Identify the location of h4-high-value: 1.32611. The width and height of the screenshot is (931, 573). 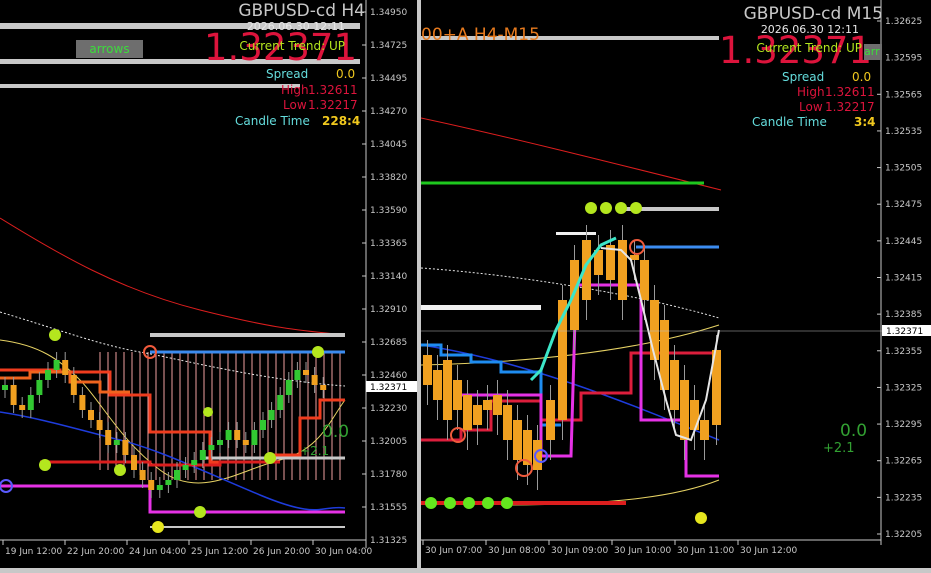
(333, 90).